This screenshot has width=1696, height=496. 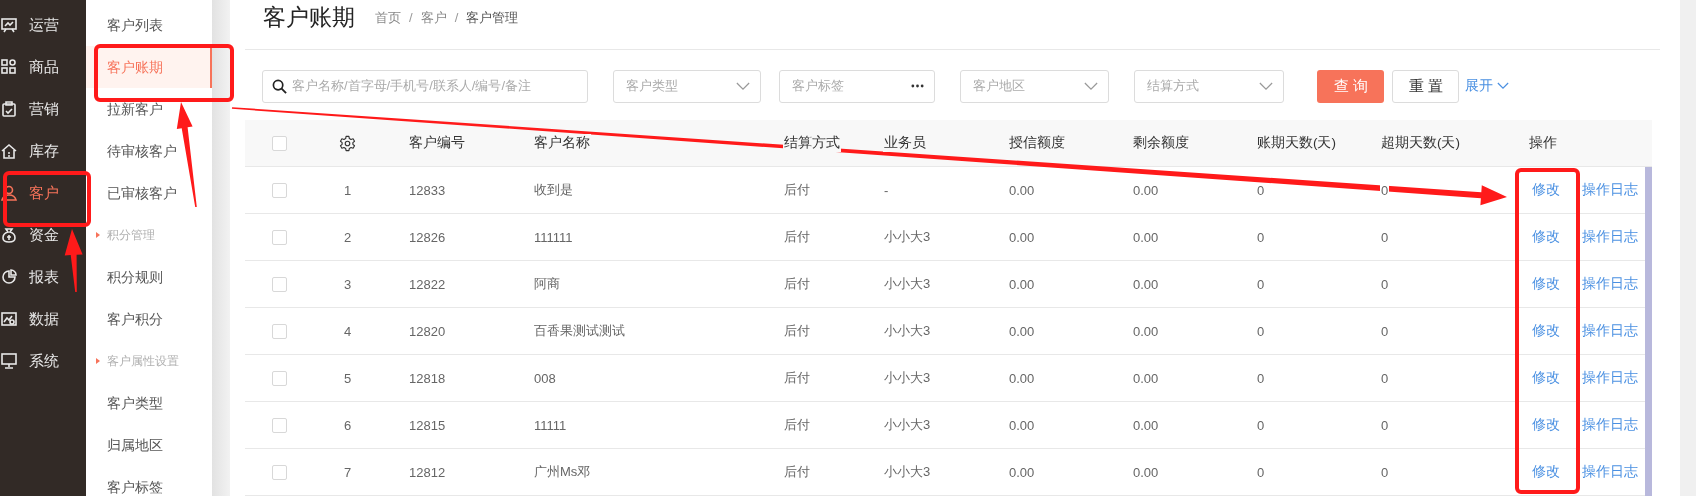 What do you see at coordinates (1420, 143) in the screenshot?
I see `column-header: 超期天数(天)` at bounding box center [1420, 143].